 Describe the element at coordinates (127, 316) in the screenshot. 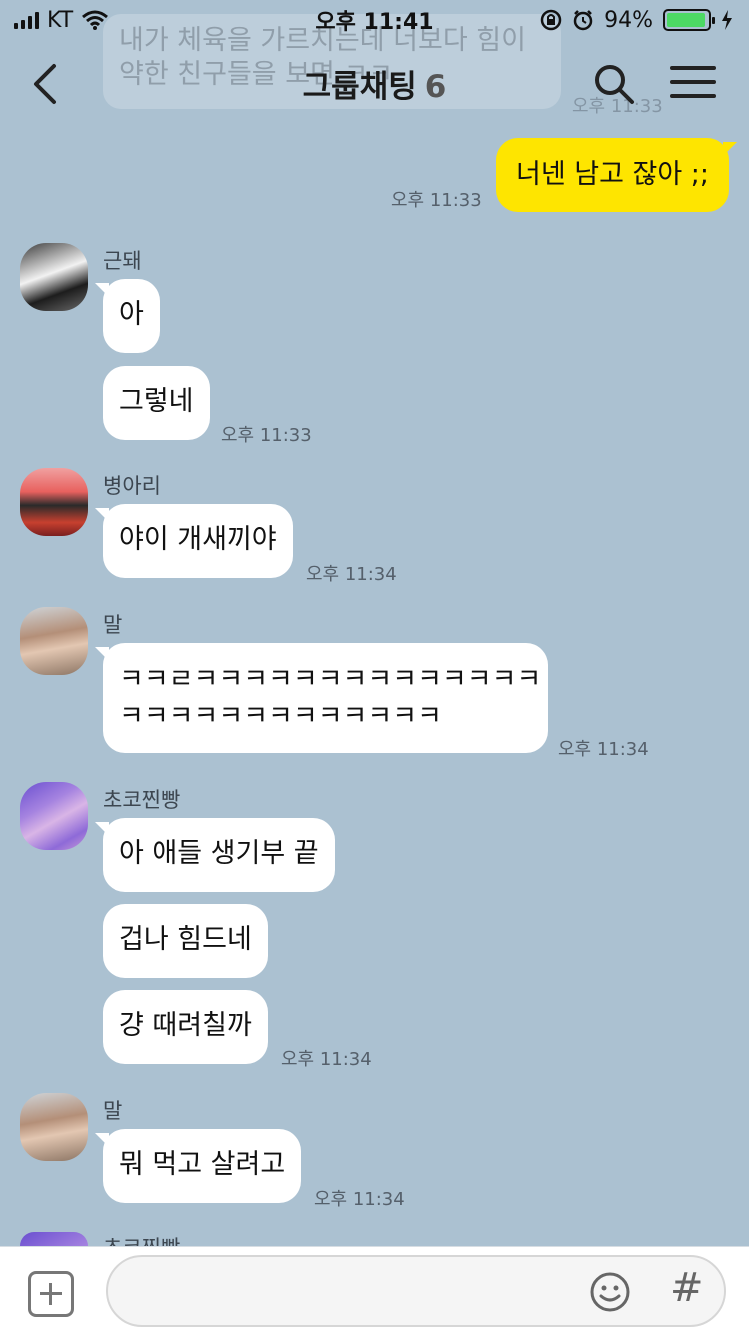

I see `message-bubble: 아` at that location.